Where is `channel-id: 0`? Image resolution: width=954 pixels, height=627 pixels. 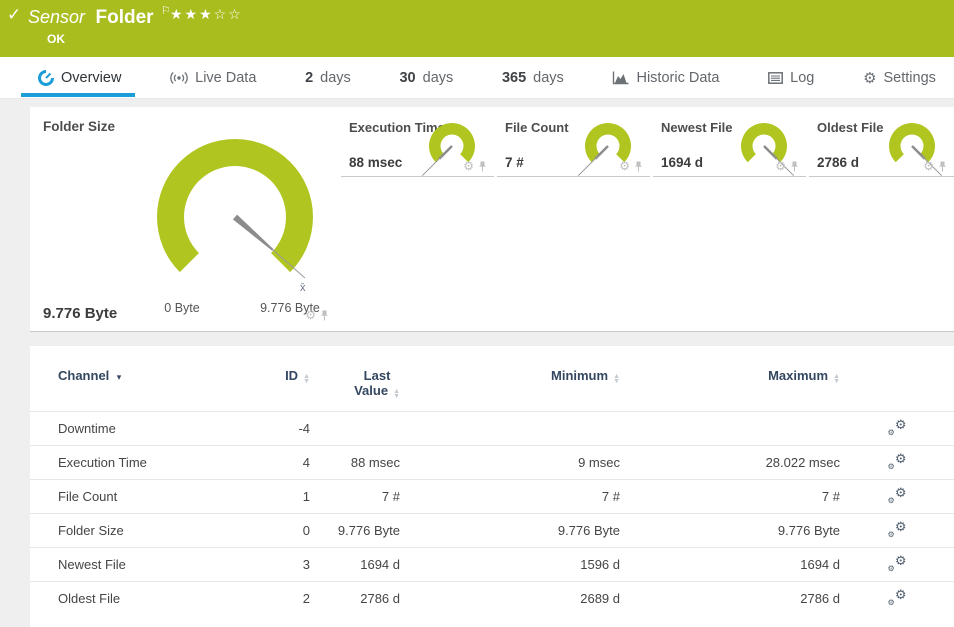 channel-id: 0 is located at coordinates (306, 530).